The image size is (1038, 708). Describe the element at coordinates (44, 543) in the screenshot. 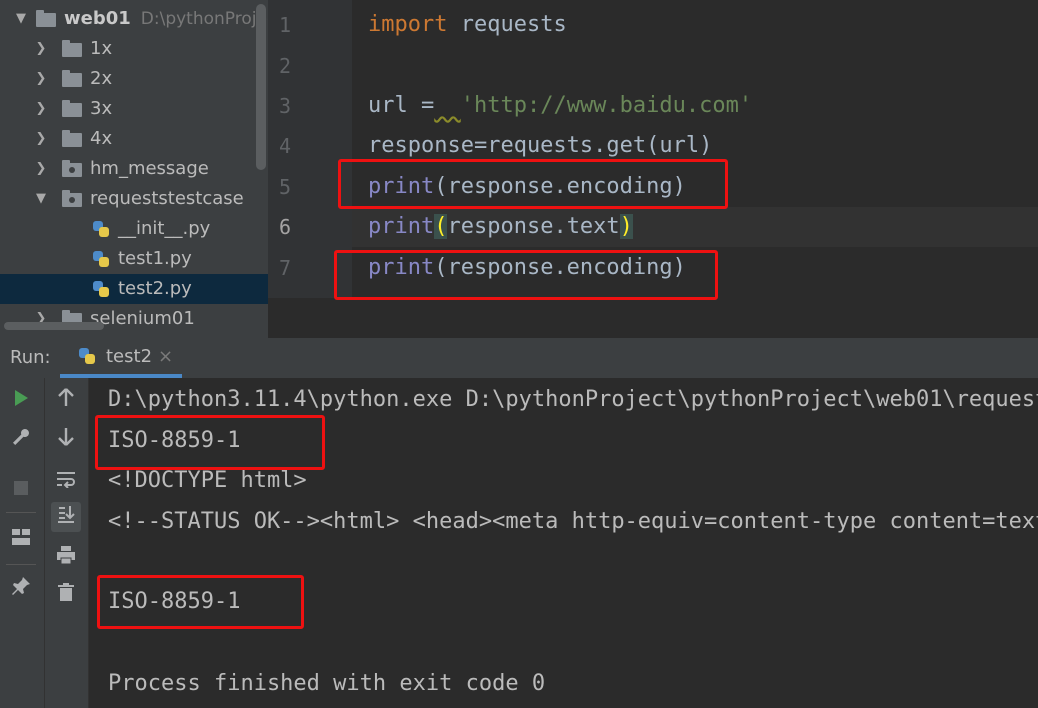

I see `run-toolbar` at that location.